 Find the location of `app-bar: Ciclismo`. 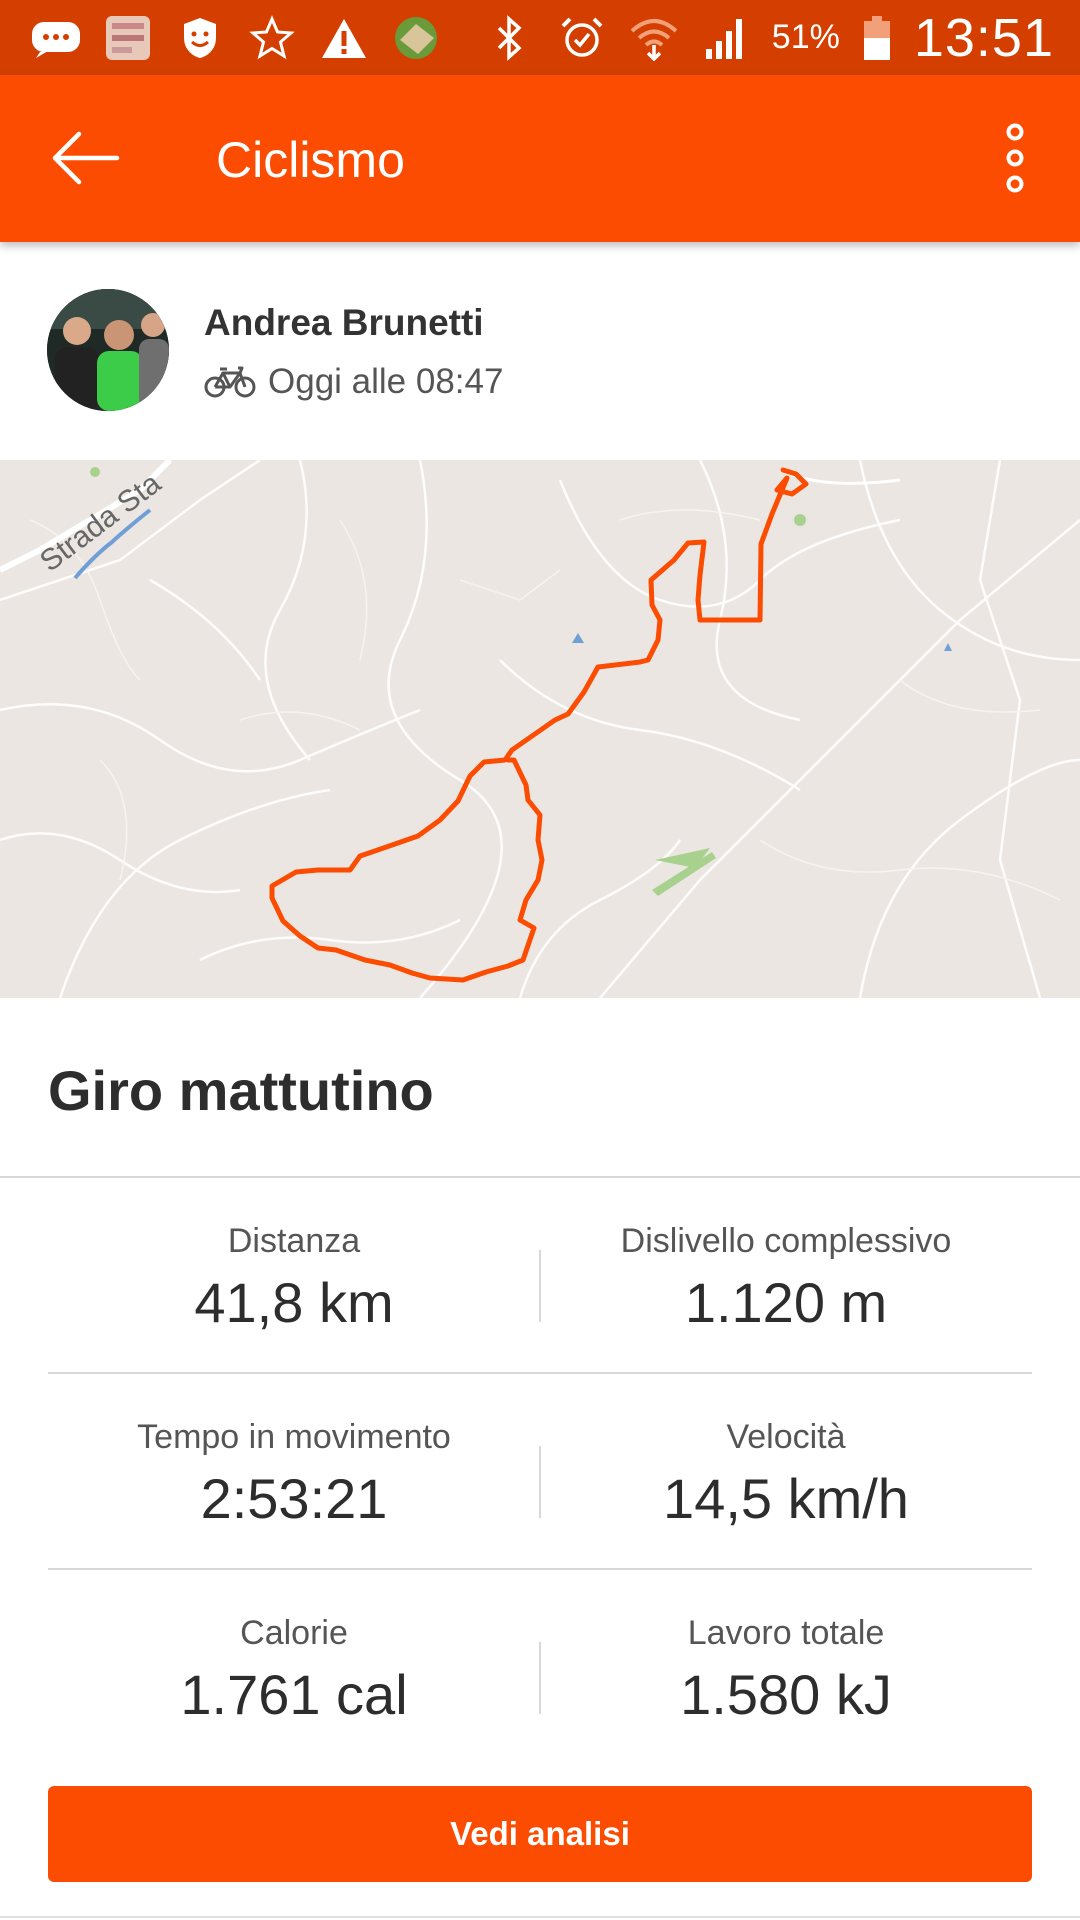

app-bar: Ciclismo is located at coordinates (540, 158).